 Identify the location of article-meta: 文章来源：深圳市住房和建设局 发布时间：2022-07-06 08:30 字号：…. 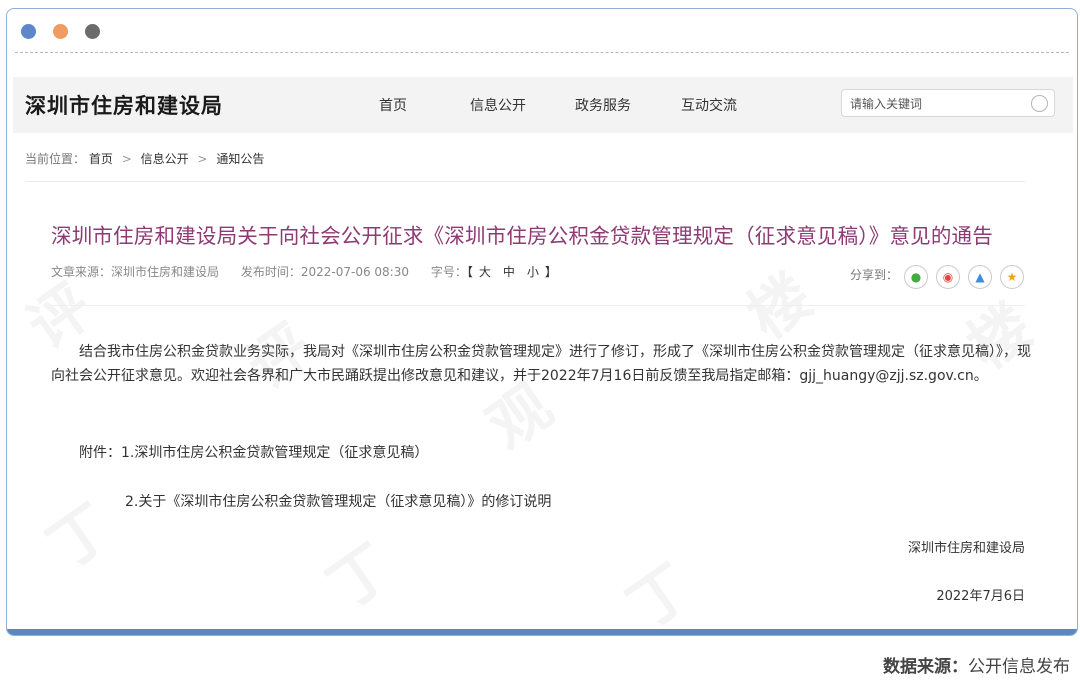
(313, 271).